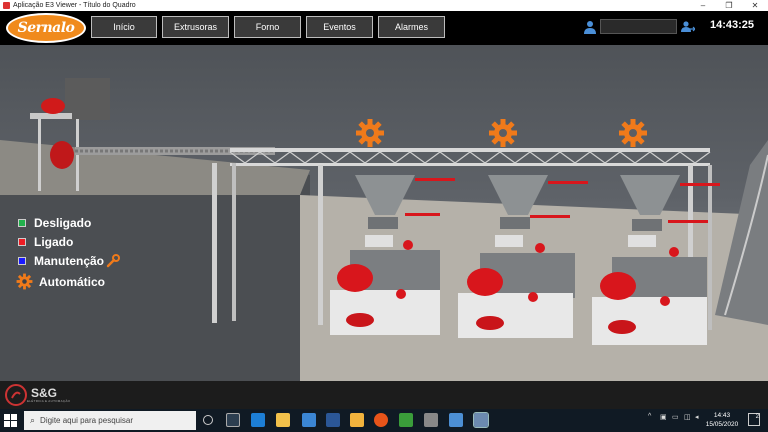 This screenshot has height=432, width=768. Describe the element at coordinates (33, 420) in the screenshot. I see `search-icon: ⌕` at that location.